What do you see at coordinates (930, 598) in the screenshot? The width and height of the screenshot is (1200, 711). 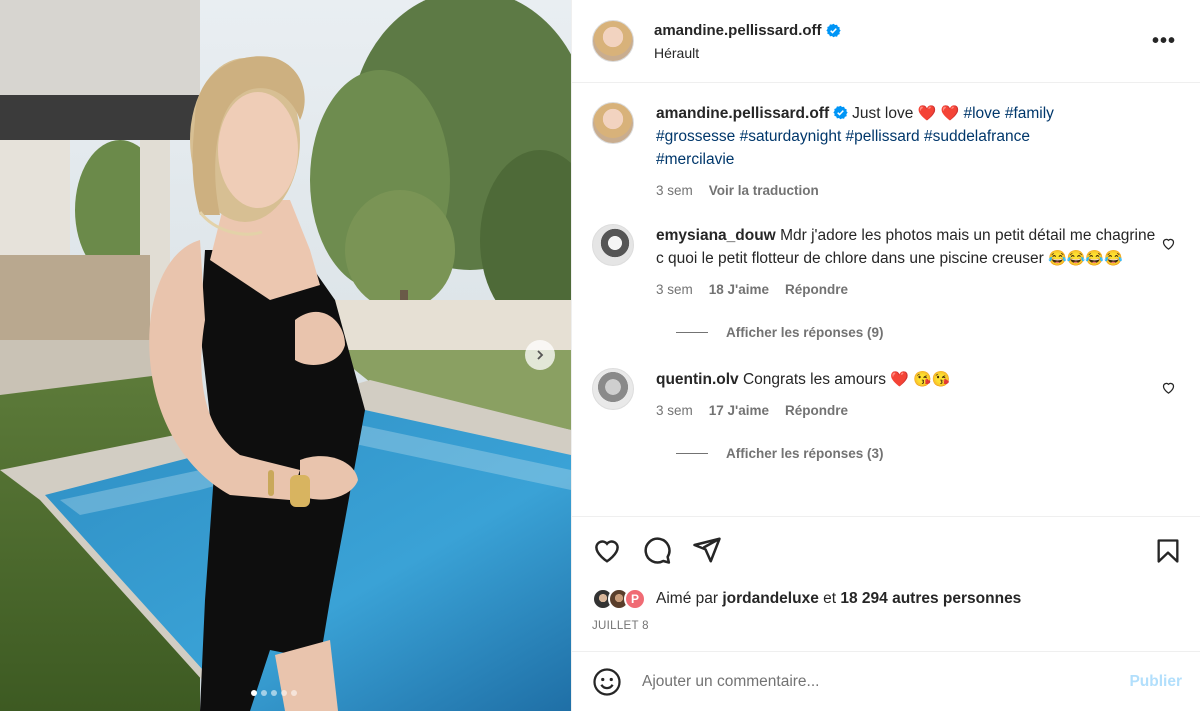 I see `likes-others: 18 294 autres personnes` at bounding box center [930, 598].